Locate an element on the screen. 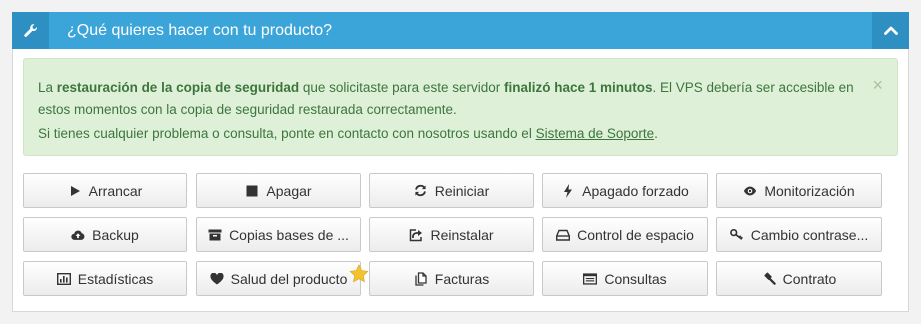 This screenshot has width=921, height=324. statistics-button: Estadísticas is located at coordinates (105, 278).